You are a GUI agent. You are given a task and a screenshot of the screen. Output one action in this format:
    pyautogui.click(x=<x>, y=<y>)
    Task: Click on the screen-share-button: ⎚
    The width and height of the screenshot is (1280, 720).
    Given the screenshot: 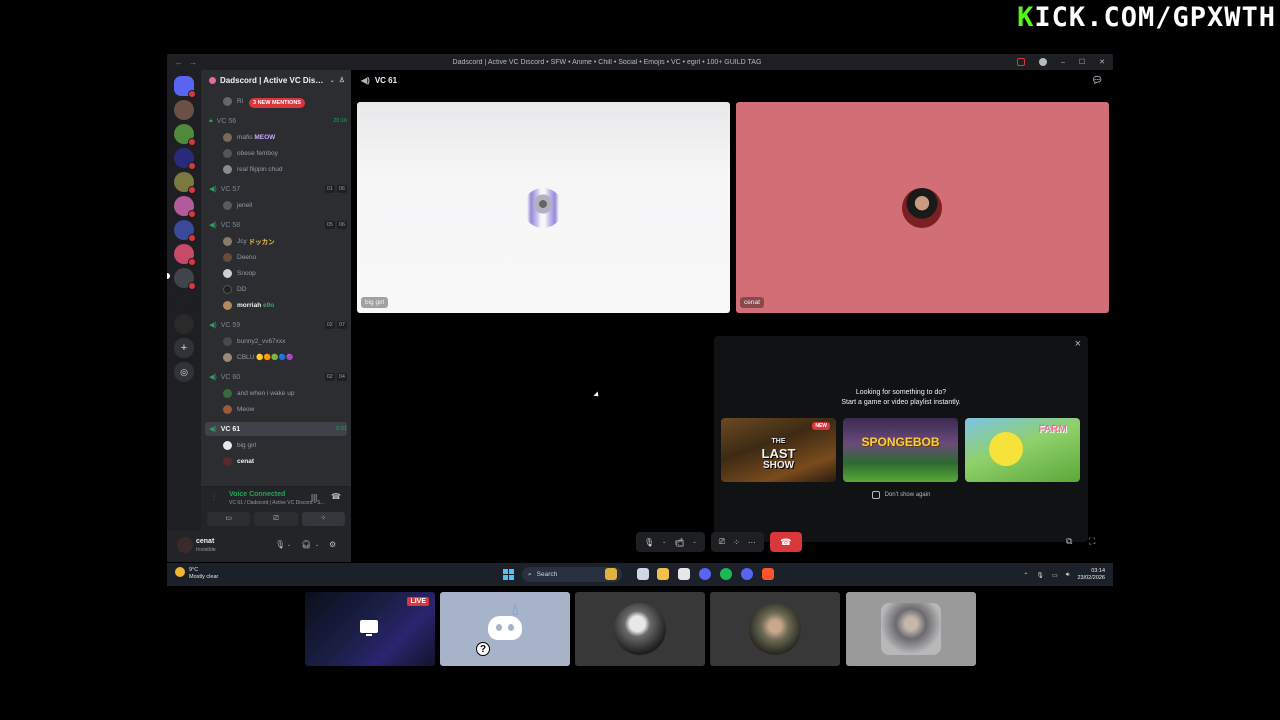 What is the action you would take?
    pyautogui.click(x=276, y=519)
    